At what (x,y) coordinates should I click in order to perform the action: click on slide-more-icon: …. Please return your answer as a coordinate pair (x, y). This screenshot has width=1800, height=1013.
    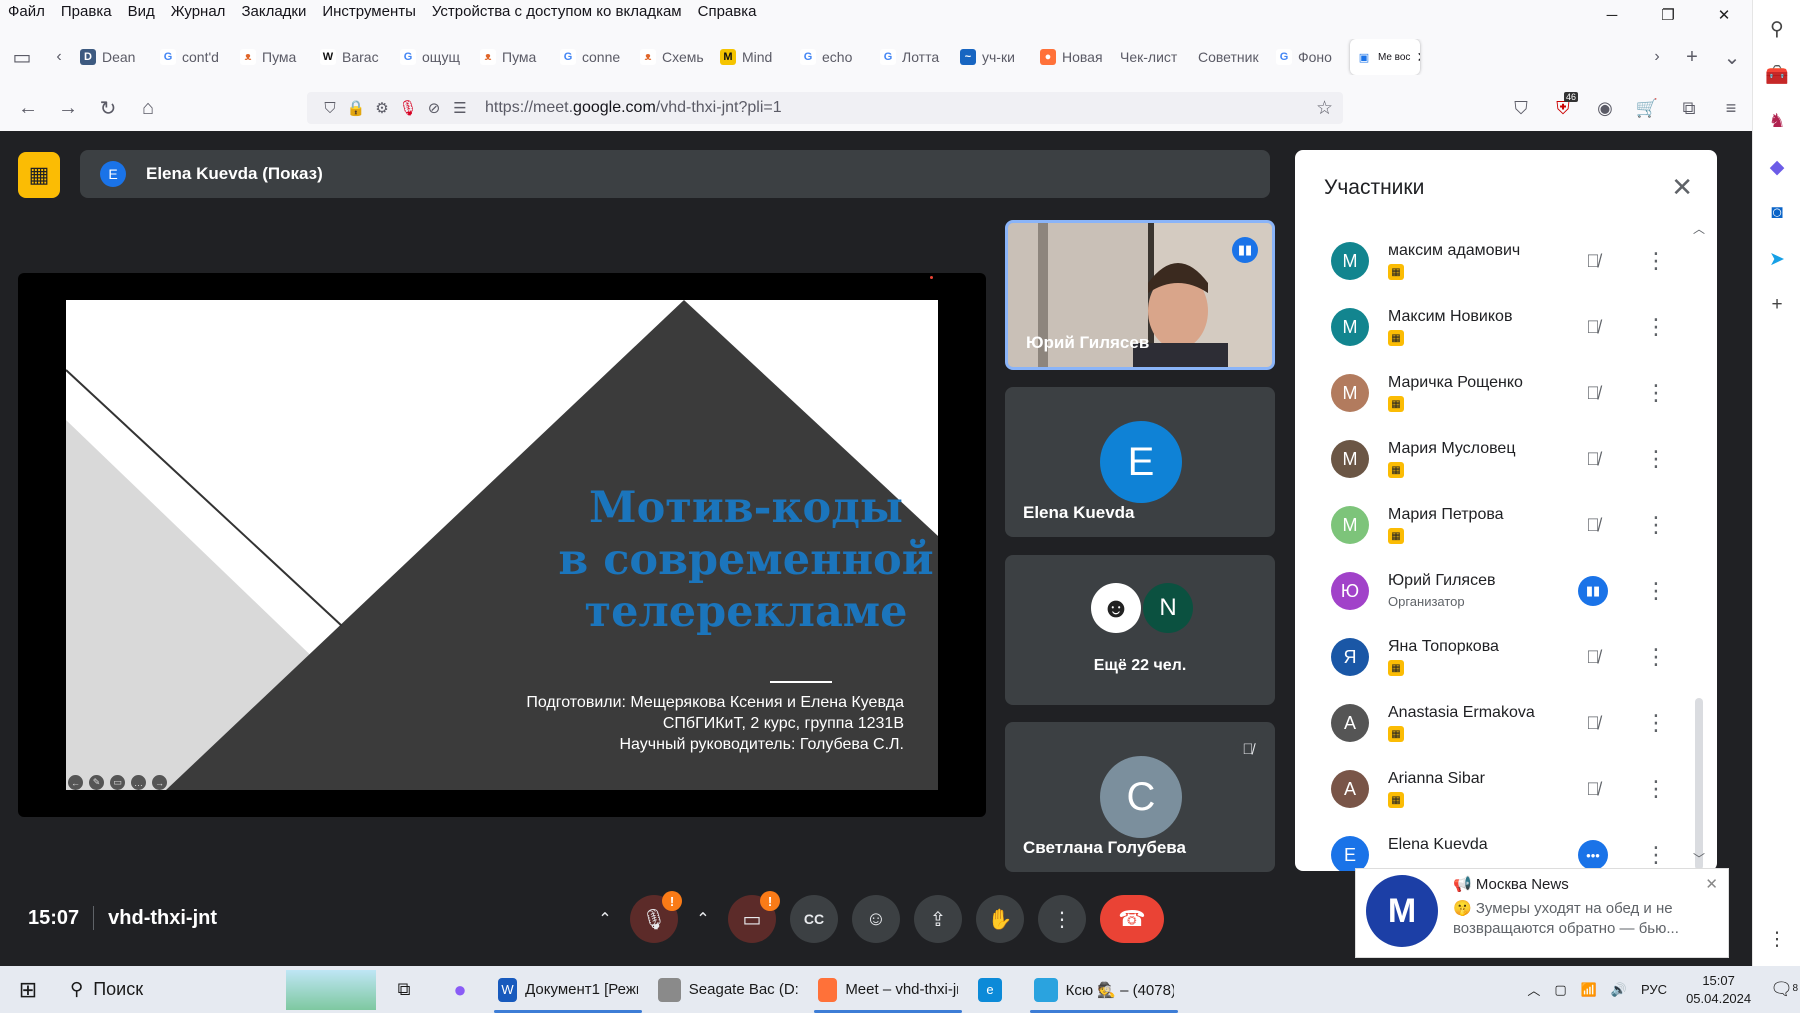
    Looking at the image, I should click on (138, 782).